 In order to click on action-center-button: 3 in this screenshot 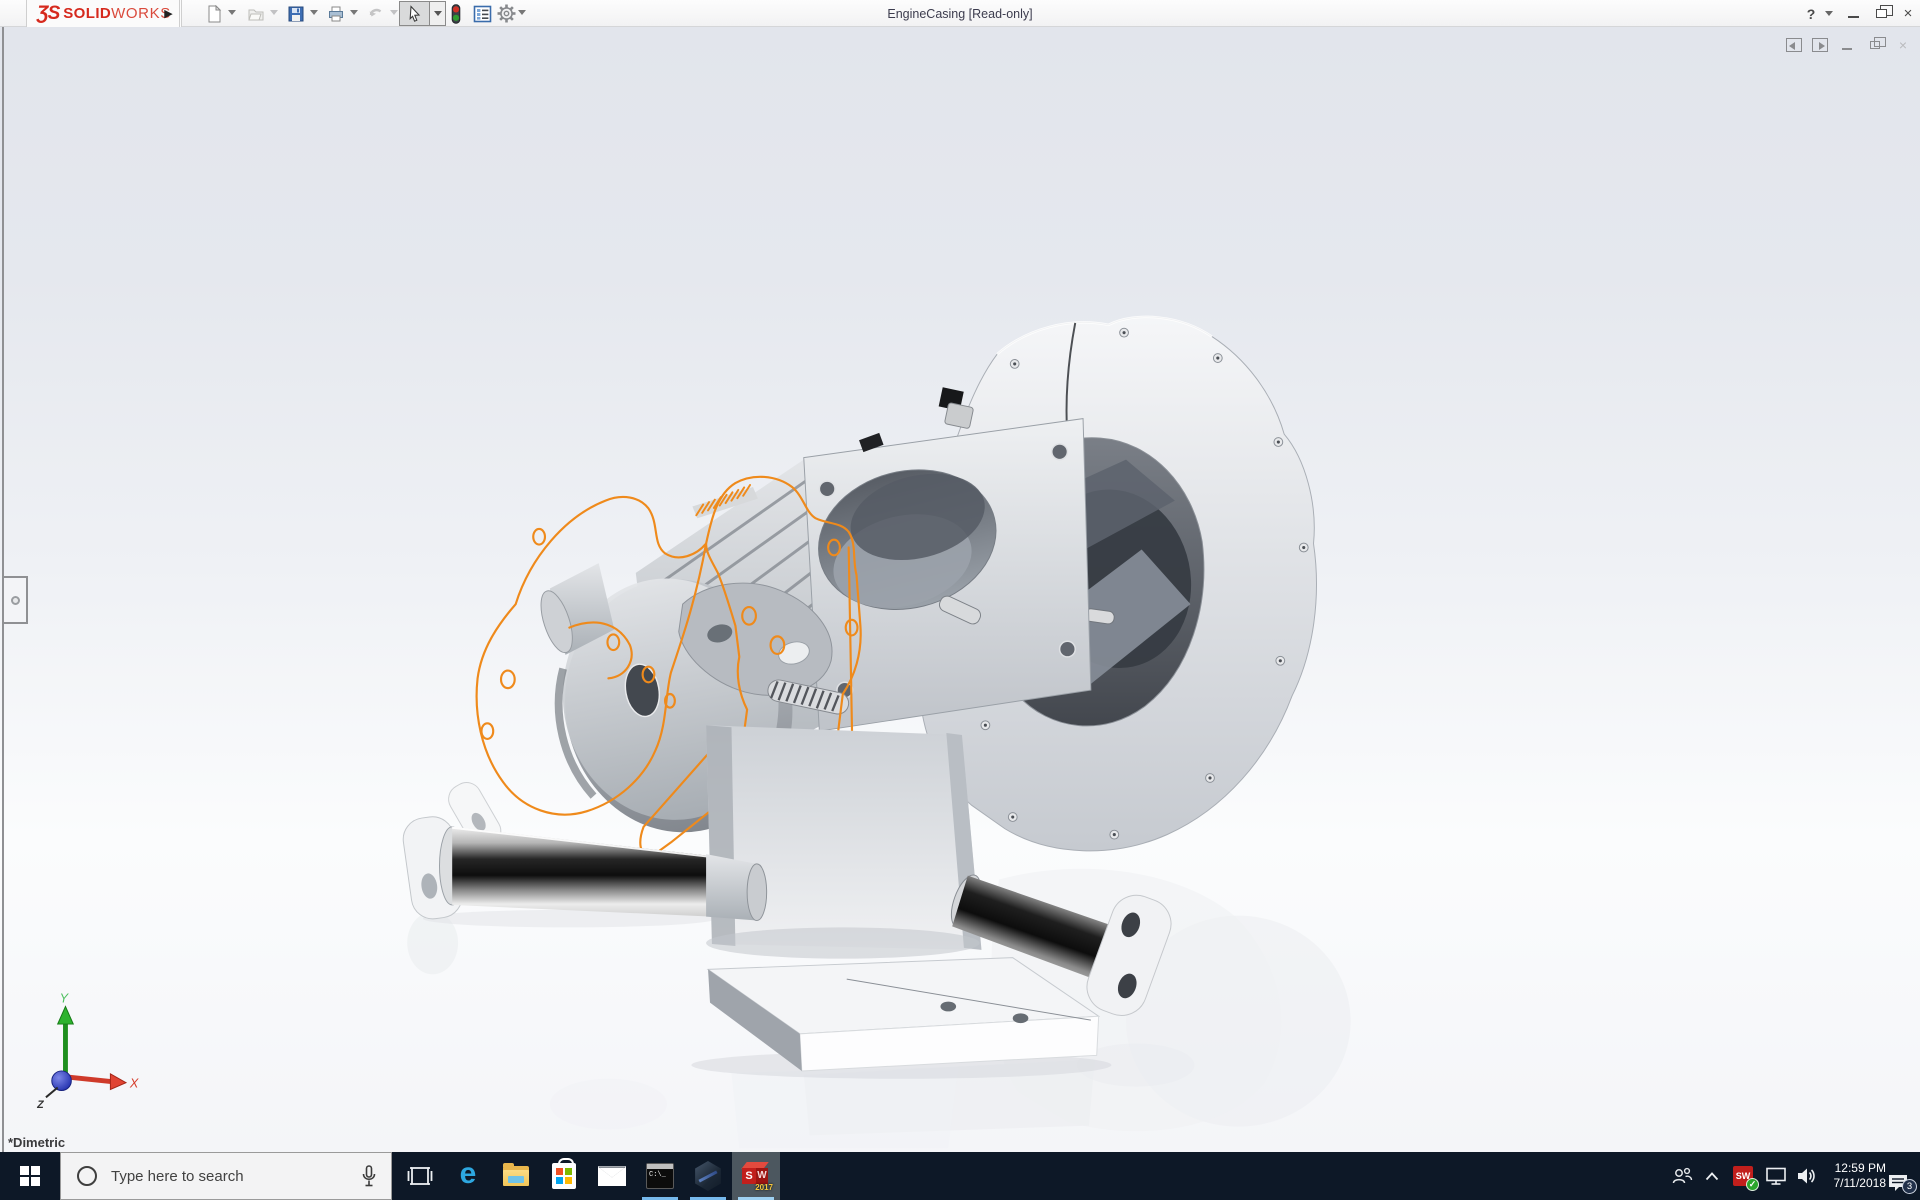, I will do `click(1901, 1176)`.